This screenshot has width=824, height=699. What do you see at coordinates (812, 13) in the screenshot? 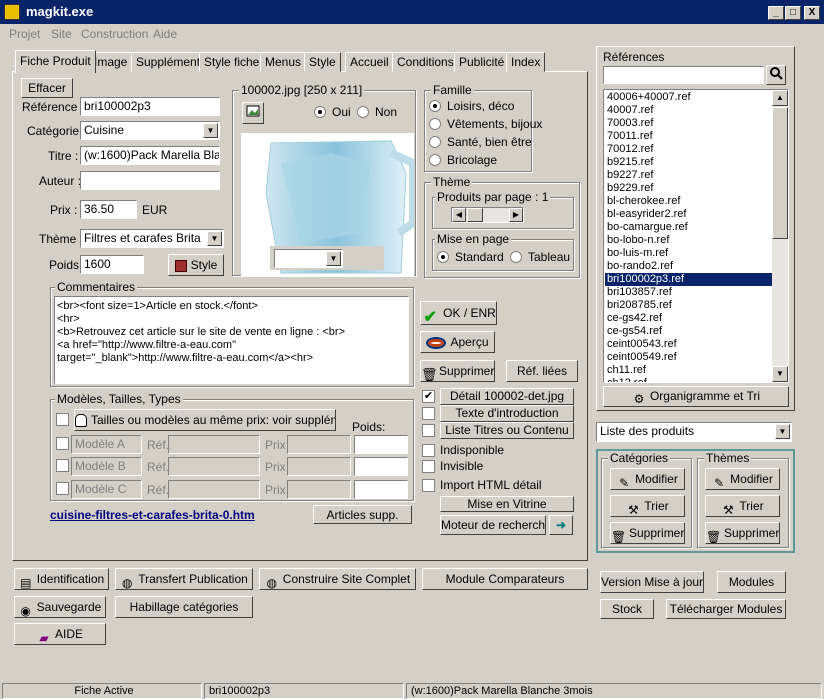
I see `close-button: X` at bounding box center [812, 13].